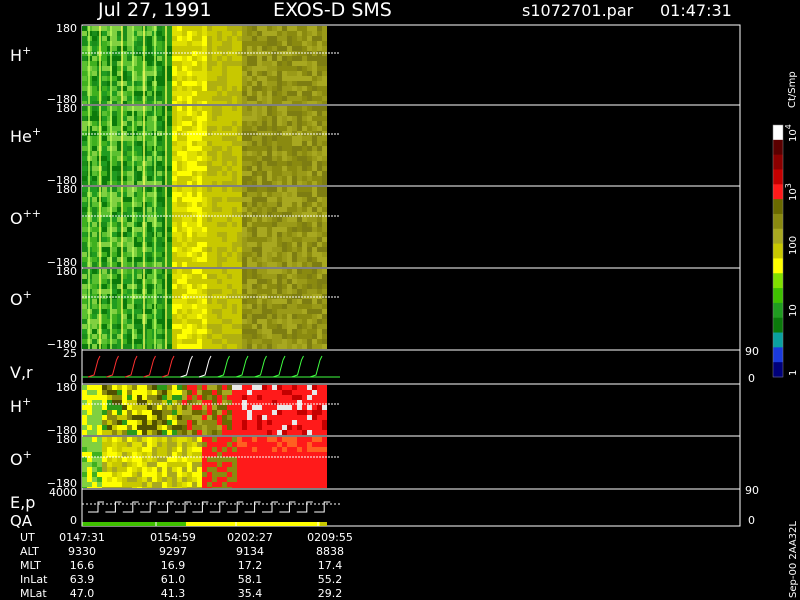 Image resolution: width=800 pixels, height=600 pixels. I want to click on colorbar-tick-base: 100, so click(793, 245).